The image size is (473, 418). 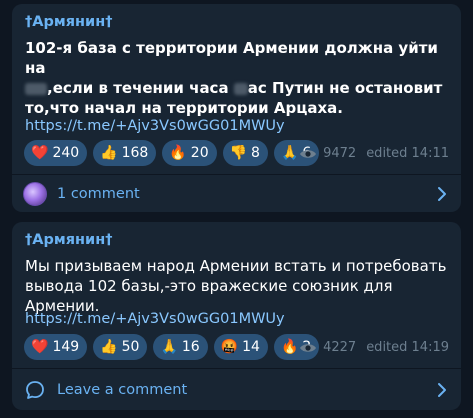 I want to click on view-count: 9472, so click(x=340, y=153).